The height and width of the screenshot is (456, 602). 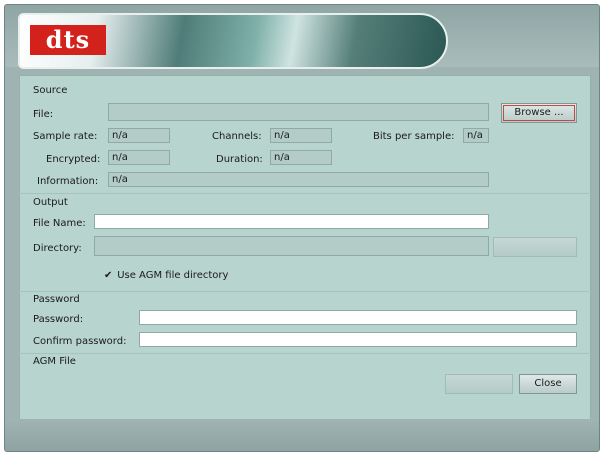 What do you see at coordinates (68, 40) in the screenshot?
I see `dts-logo: dts` at bounding box center [68, 40].